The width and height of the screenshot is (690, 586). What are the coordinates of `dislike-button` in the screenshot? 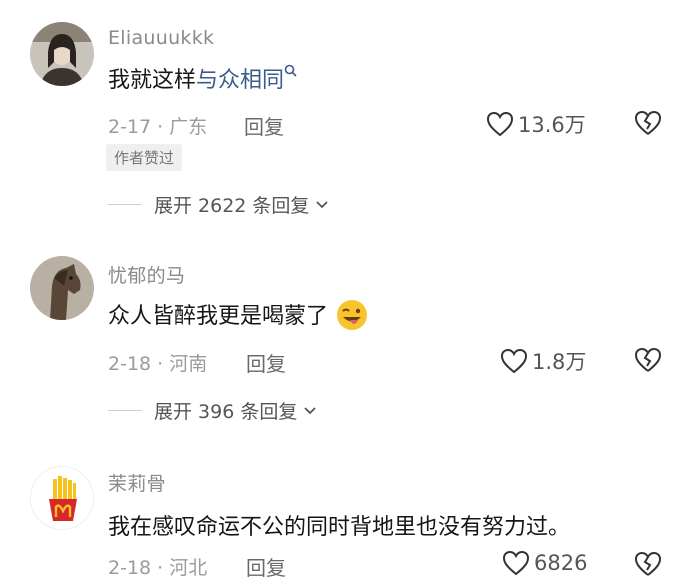 It's located at (648, 566).